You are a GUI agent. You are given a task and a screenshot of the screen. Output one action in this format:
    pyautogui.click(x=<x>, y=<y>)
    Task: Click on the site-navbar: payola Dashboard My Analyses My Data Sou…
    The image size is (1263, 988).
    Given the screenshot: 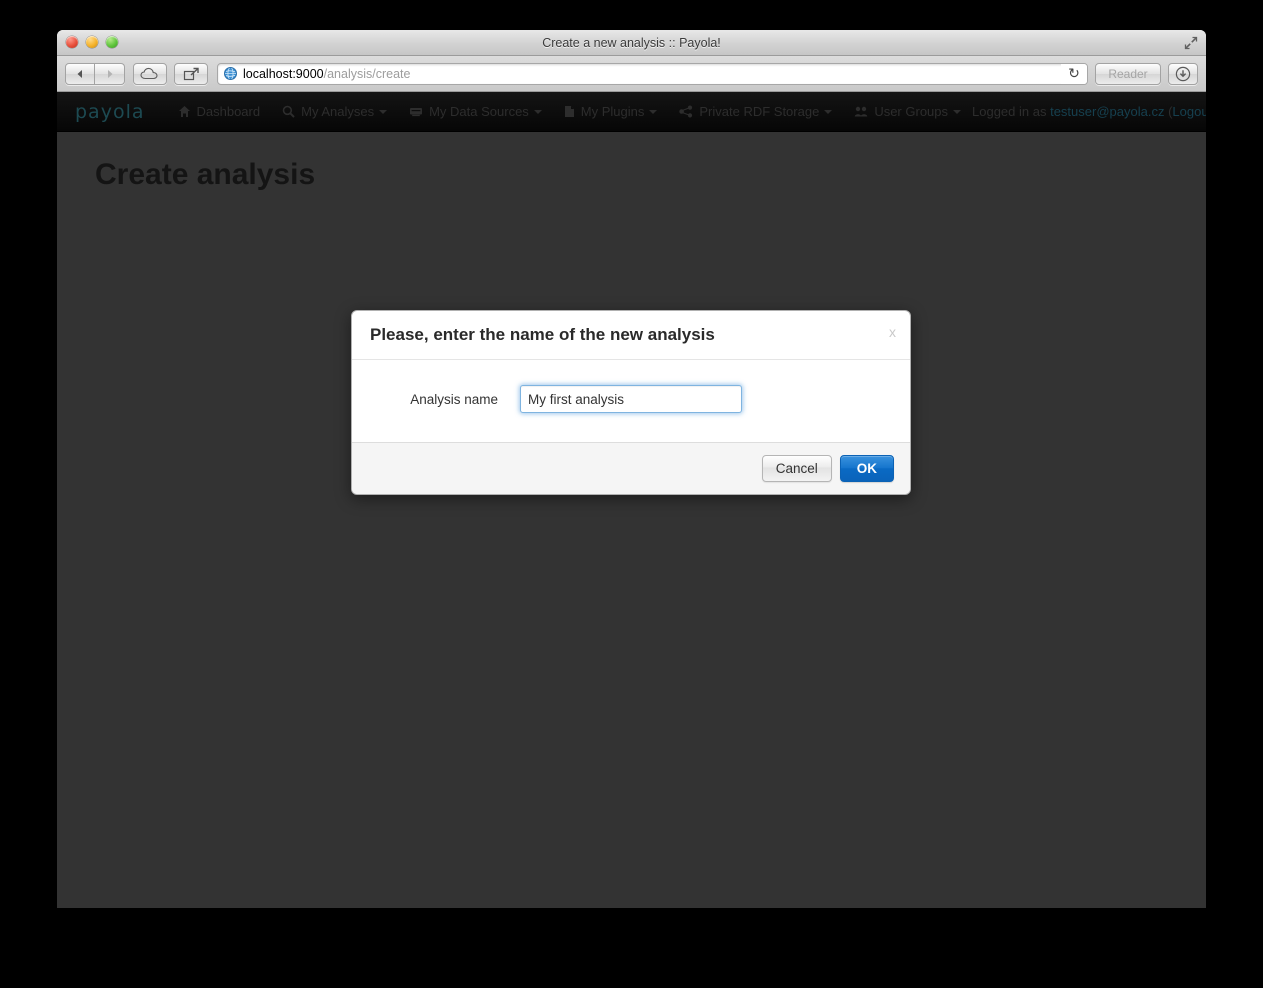 What is the action you would take?
    pyautogui.click(x=631, y=112)
    